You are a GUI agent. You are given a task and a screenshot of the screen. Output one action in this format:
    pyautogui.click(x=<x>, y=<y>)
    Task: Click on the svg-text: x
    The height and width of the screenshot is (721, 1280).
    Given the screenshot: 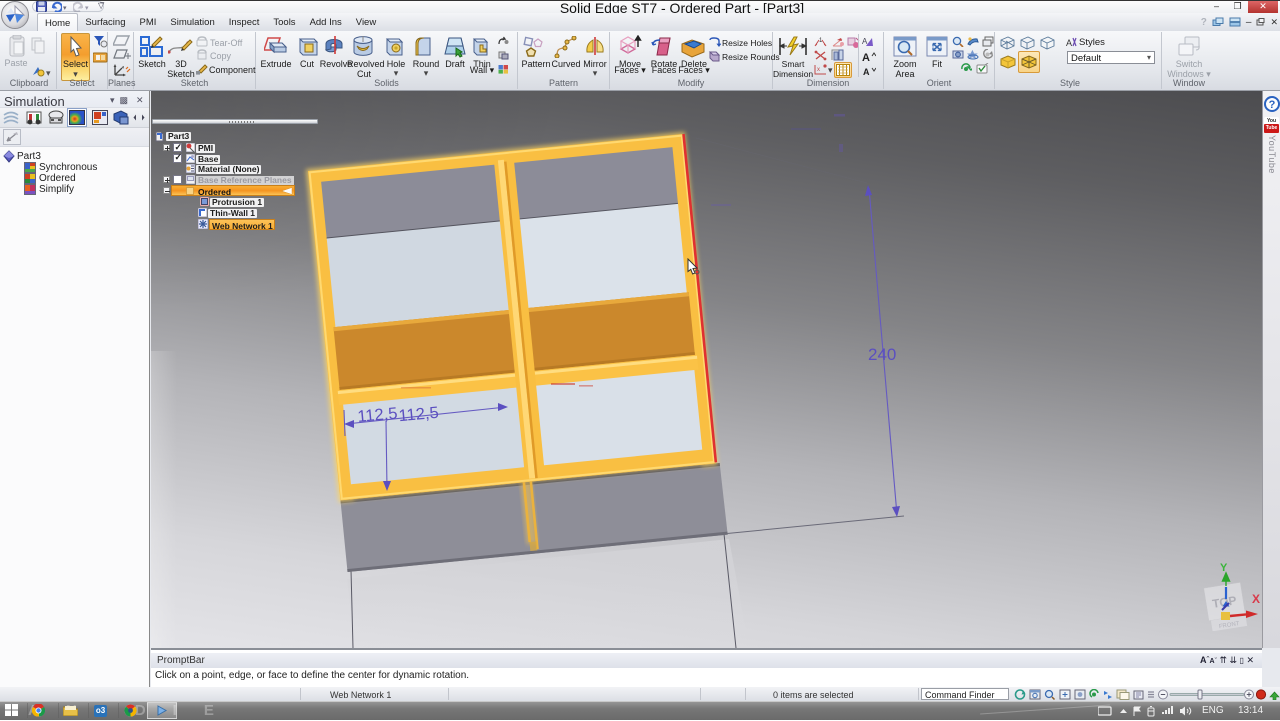 What is the action you would take?
    pyautogui.click(x=818, y=70)
    